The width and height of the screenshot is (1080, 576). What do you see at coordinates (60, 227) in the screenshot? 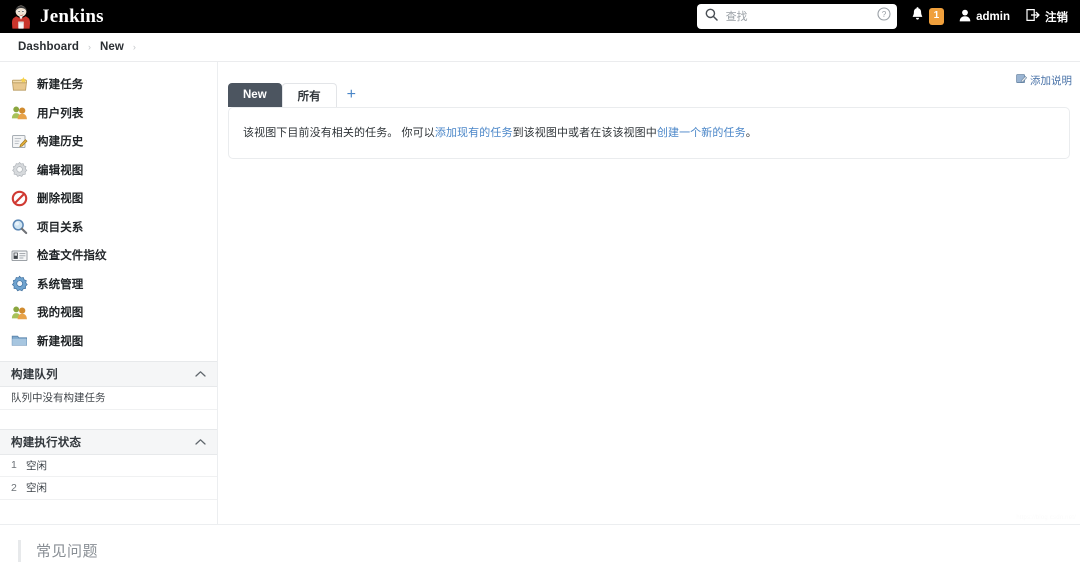
I see `sidebar-item-label: 项目关系` at bounding box center [60, 227].